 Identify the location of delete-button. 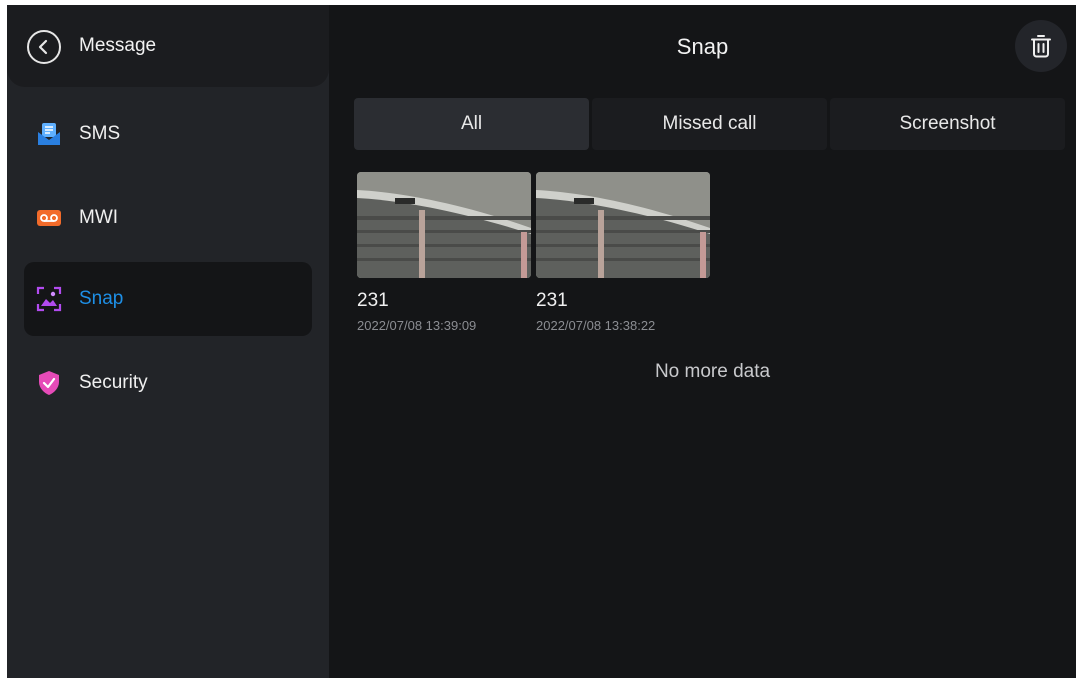
(1041, 46).